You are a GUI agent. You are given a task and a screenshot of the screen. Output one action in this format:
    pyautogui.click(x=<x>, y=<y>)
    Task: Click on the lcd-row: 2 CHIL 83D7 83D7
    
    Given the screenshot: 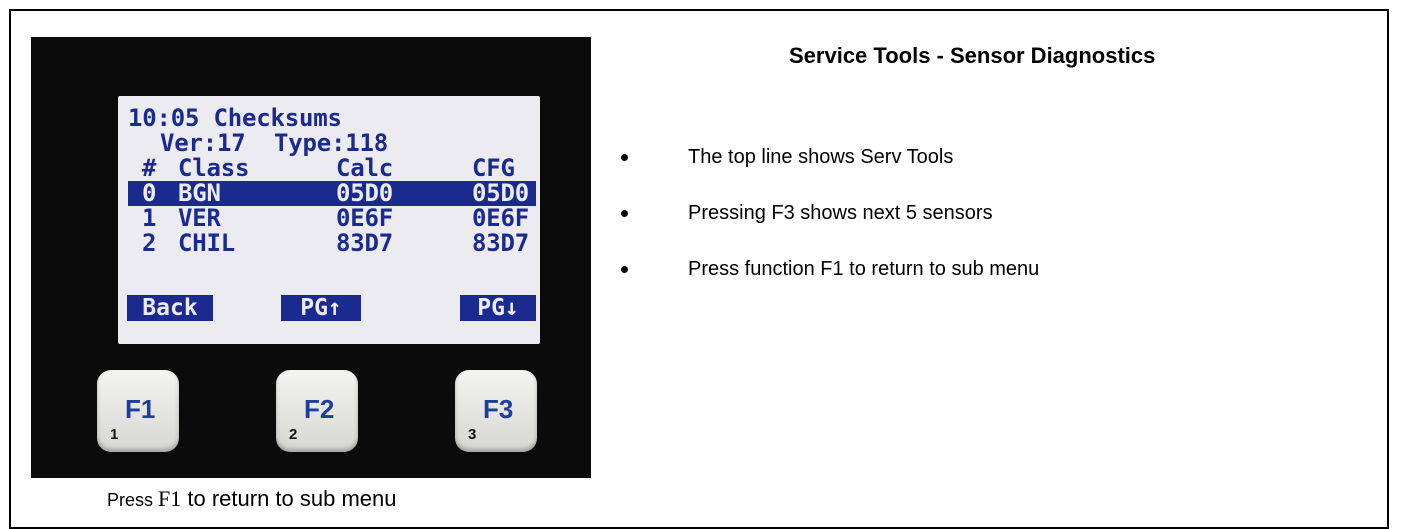 What is the action you would take?
    pyautogui.click(x=332, y=243)
    